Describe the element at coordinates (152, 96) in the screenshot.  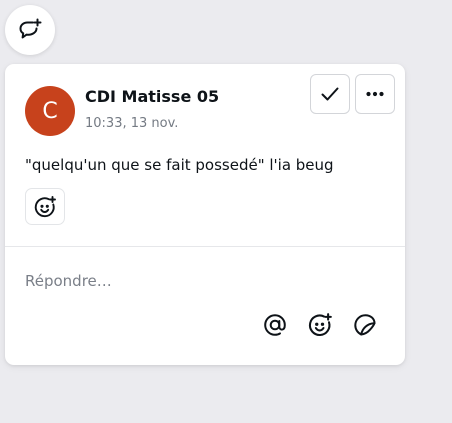
I see `author-name: CDI Matisse 05` at that location.